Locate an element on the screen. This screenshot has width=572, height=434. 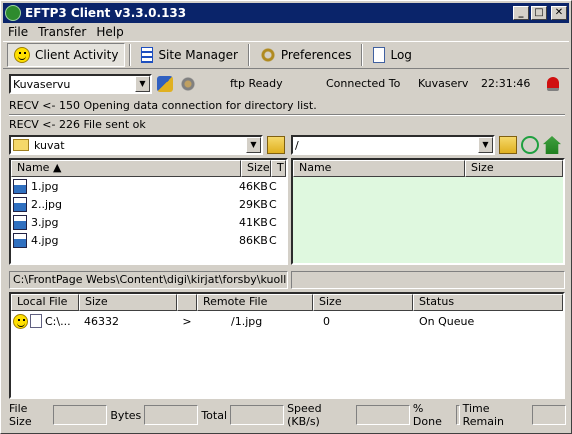
maximize-button: □ is located at coordinates (539, 13).